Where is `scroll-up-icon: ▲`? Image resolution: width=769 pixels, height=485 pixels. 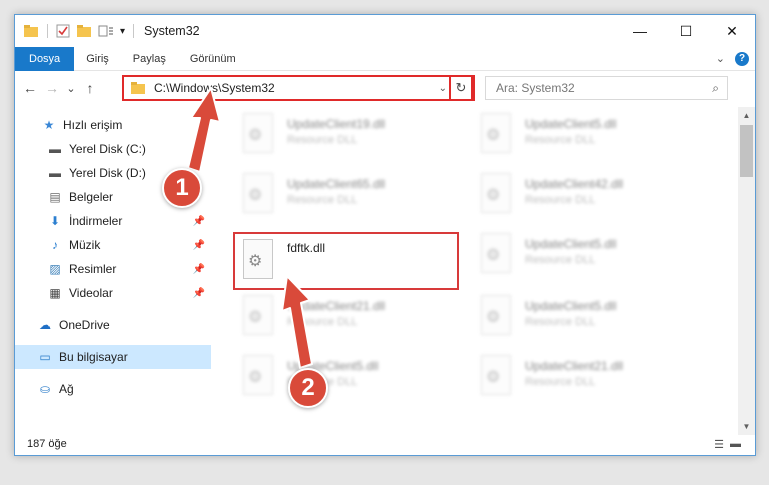
scroll-up-icon: ▲ is located at coordinates (746, 115).